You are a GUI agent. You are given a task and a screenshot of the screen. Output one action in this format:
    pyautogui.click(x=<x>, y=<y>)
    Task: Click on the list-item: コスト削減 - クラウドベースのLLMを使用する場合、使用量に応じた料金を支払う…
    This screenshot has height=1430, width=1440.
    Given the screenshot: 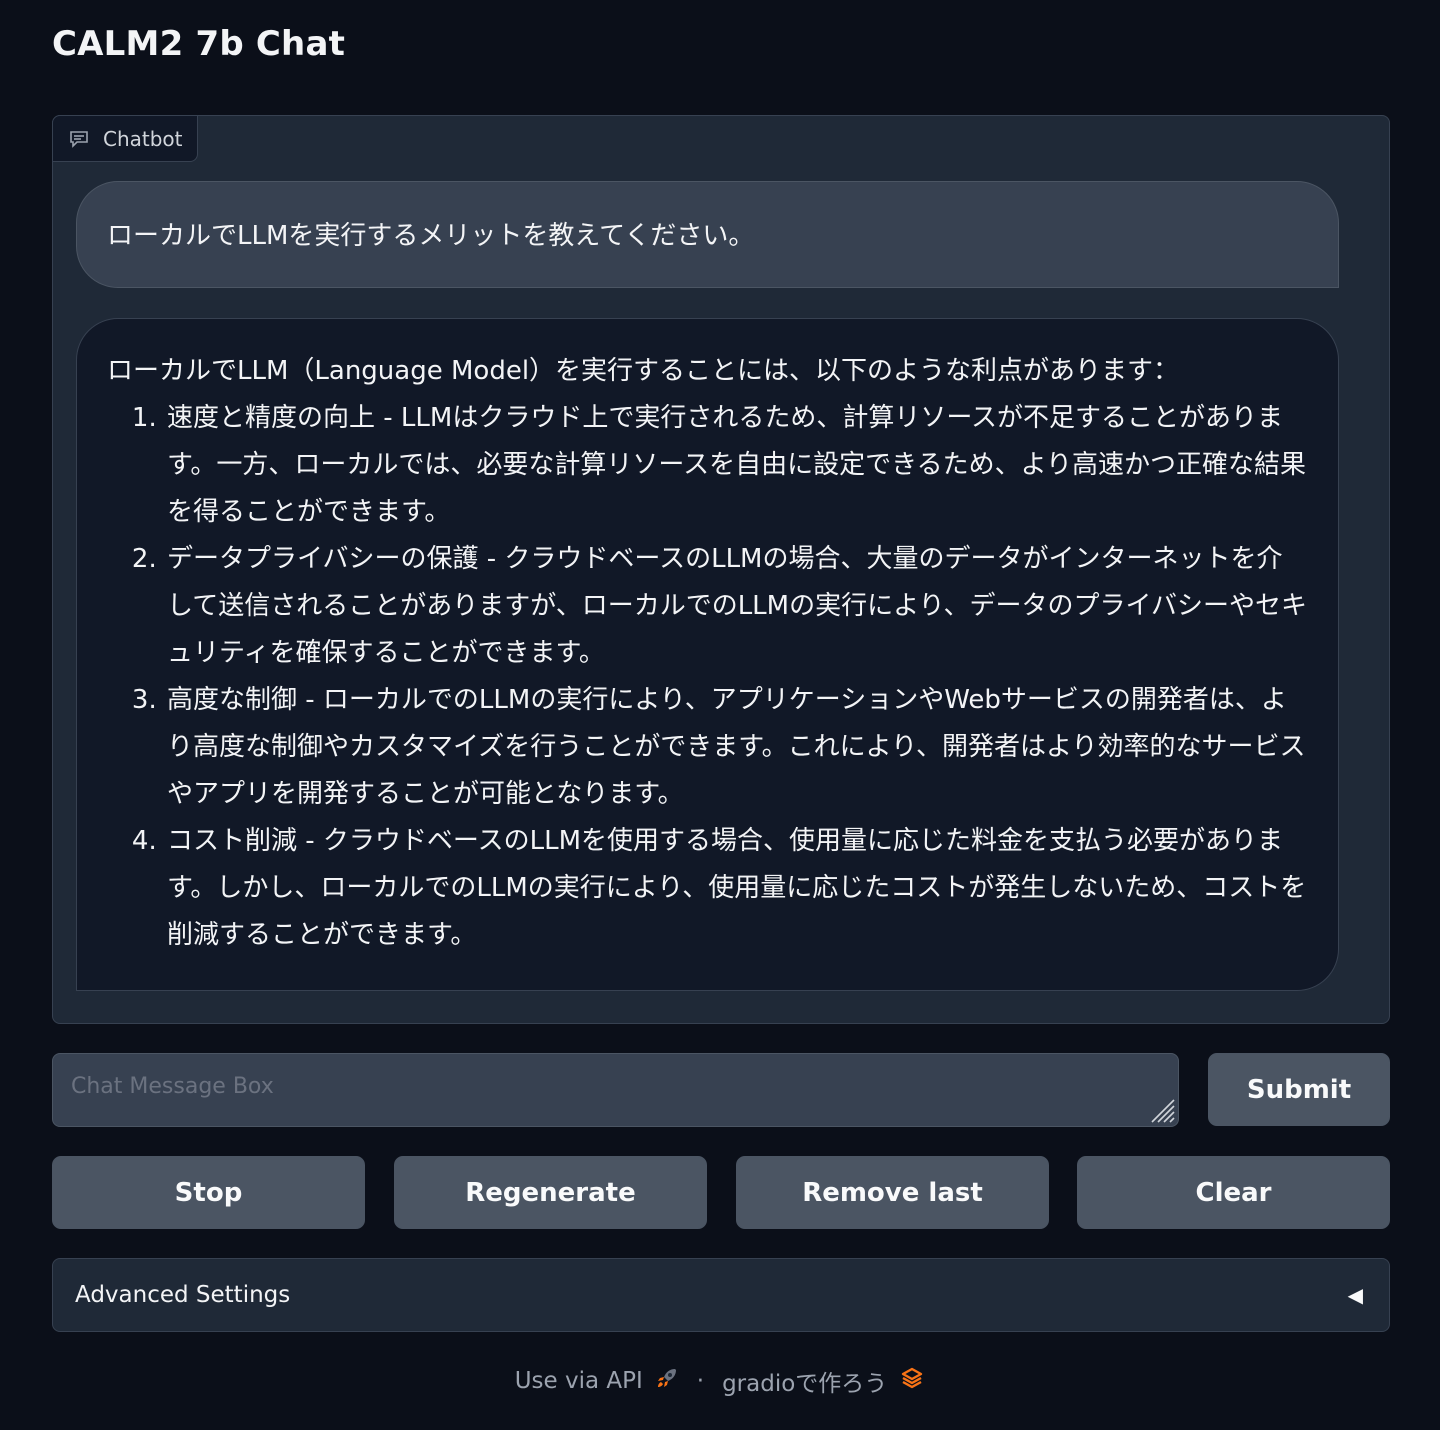 What is the action you would take?
    pyautogui.click(x=736, y=888)
    